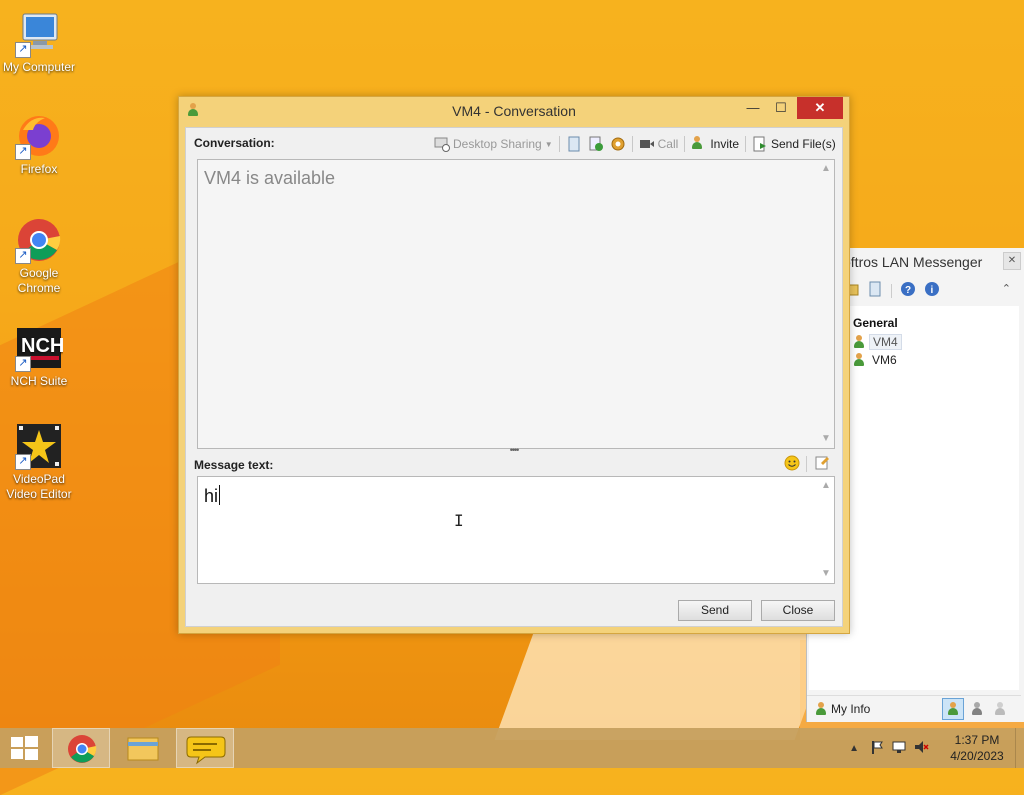  What do you see at coordinates (596, 144) in the screenshot?
I see `transfers-icon` at bounding box center [596, 144].